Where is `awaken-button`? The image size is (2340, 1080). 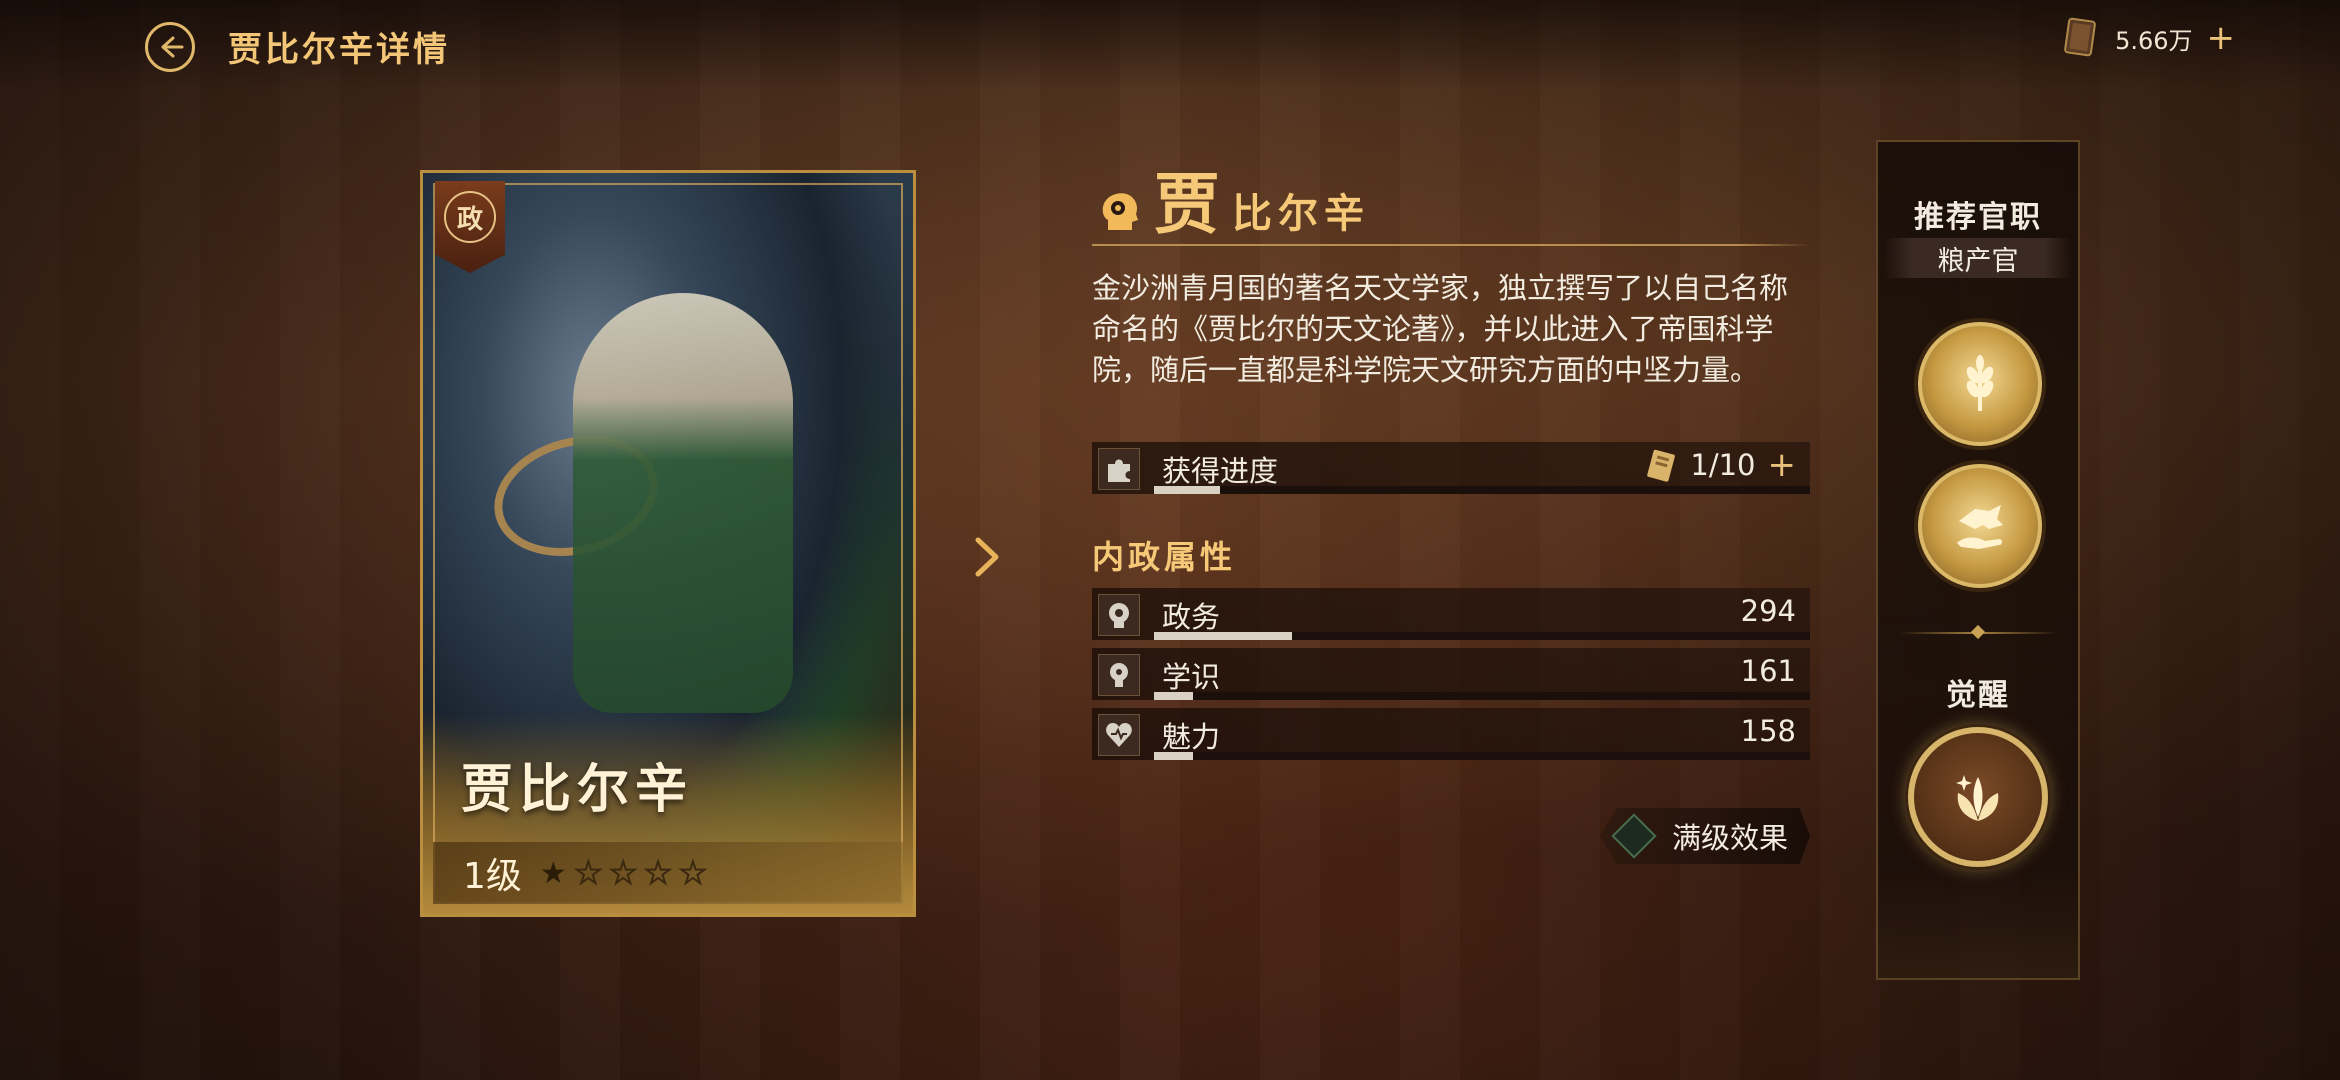 awaken-button is located at coordinates (1978, 797).